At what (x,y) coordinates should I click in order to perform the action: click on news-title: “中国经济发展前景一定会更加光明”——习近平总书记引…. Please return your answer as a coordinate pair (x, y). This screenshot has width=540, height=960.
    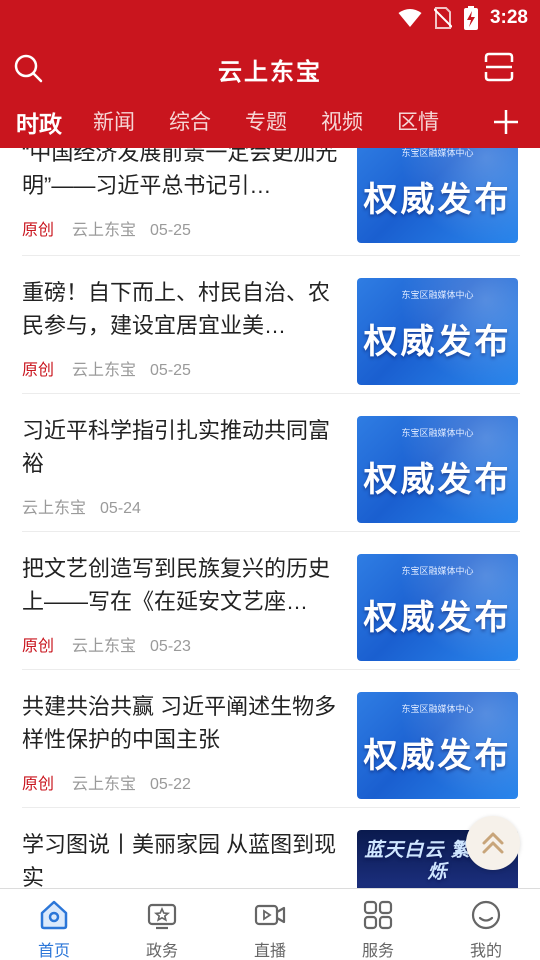
    Looking at the image, I should click on (180, 173).